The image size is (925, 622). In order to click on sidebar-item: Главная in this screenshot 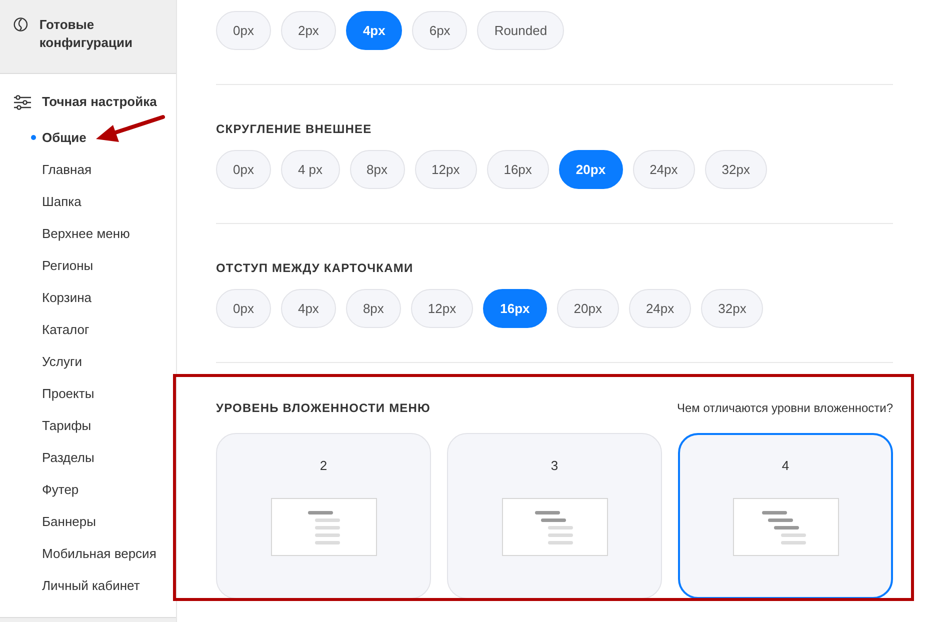, I will do `click(88, 169)`.